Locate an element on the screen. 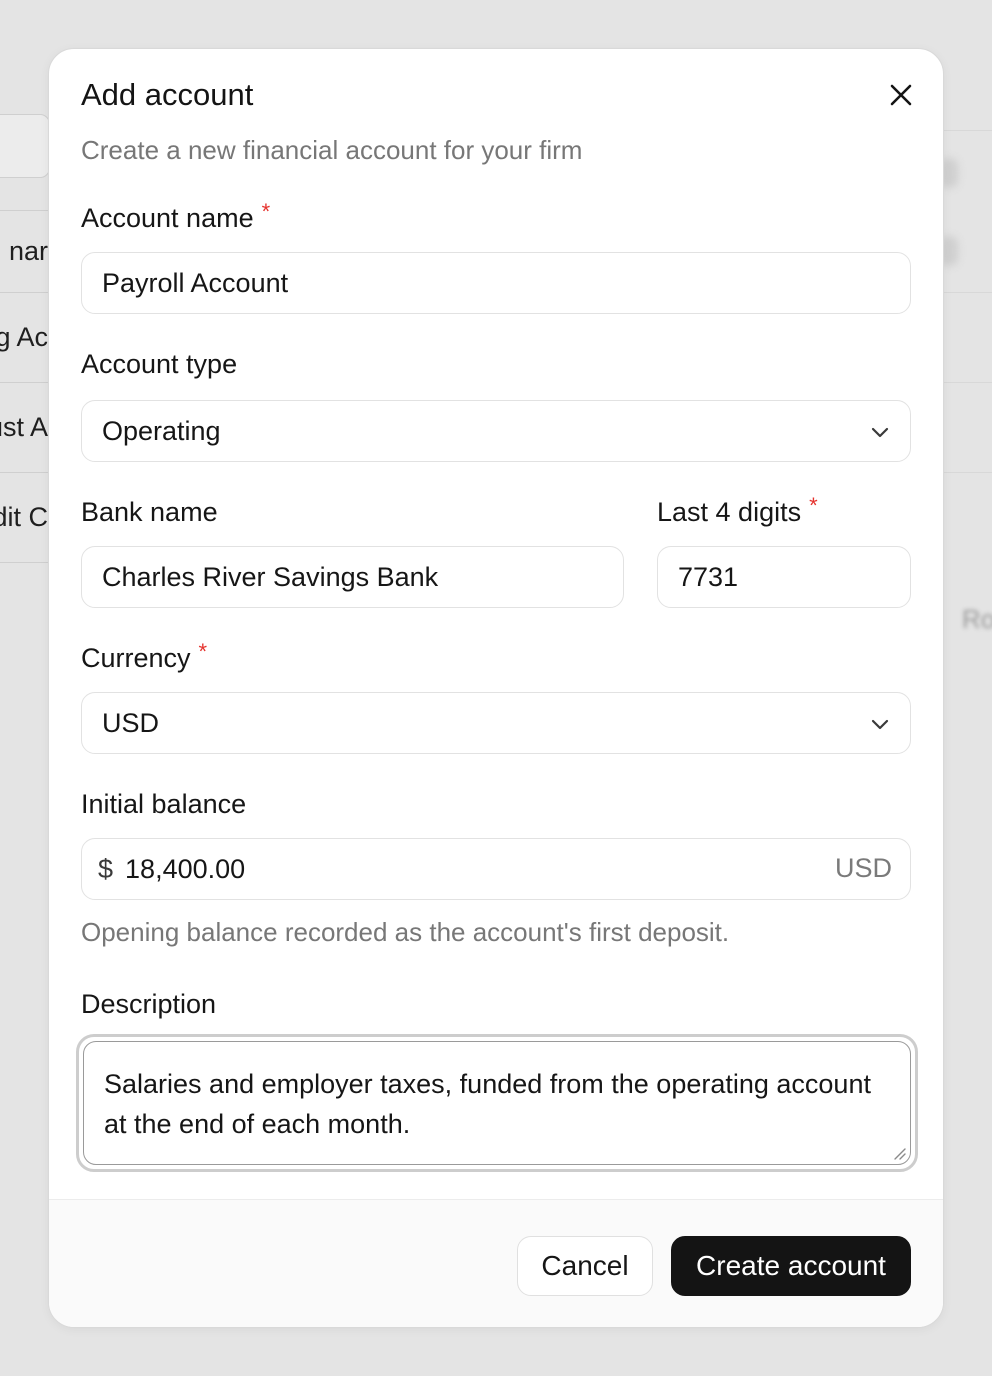 This screenshot has height=1376, width=992. bank-name-value: Charles River Savings Bank is located at coordinates (270, 576).